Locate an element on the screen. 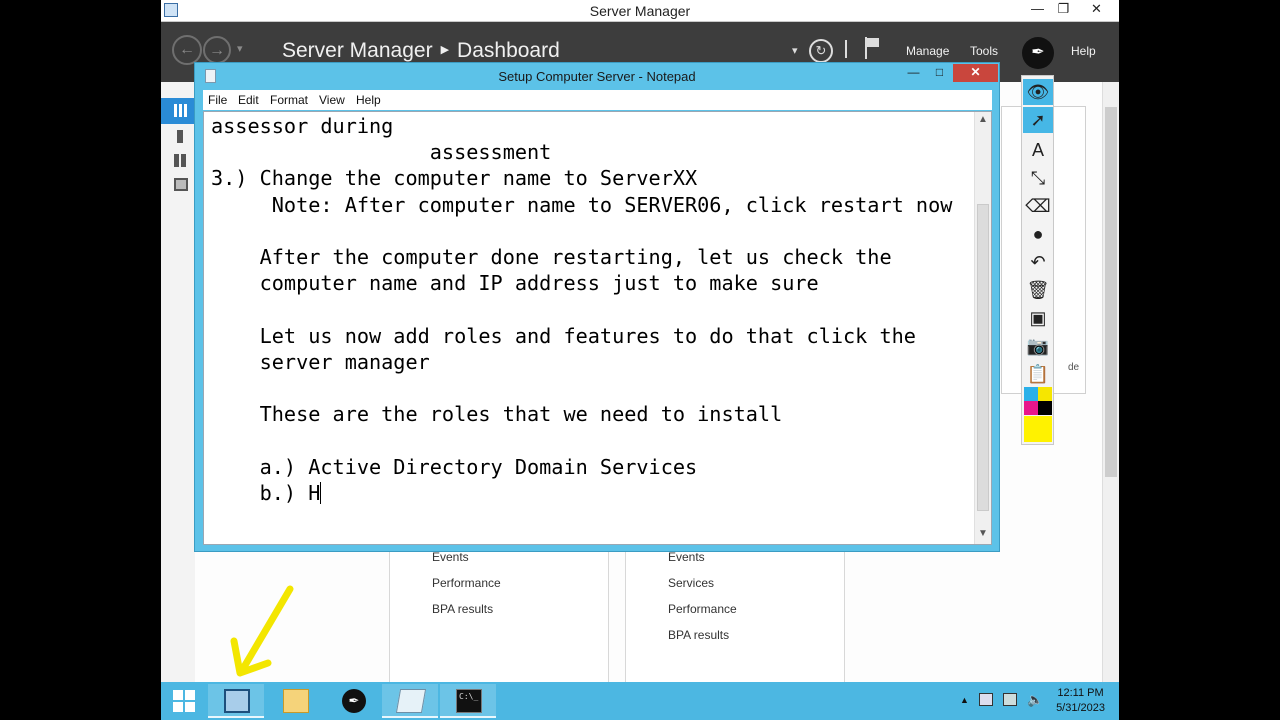 This screenshot has height=720, width=1280. notepad-maximize-button: □ is located at coordinates (939, 73).